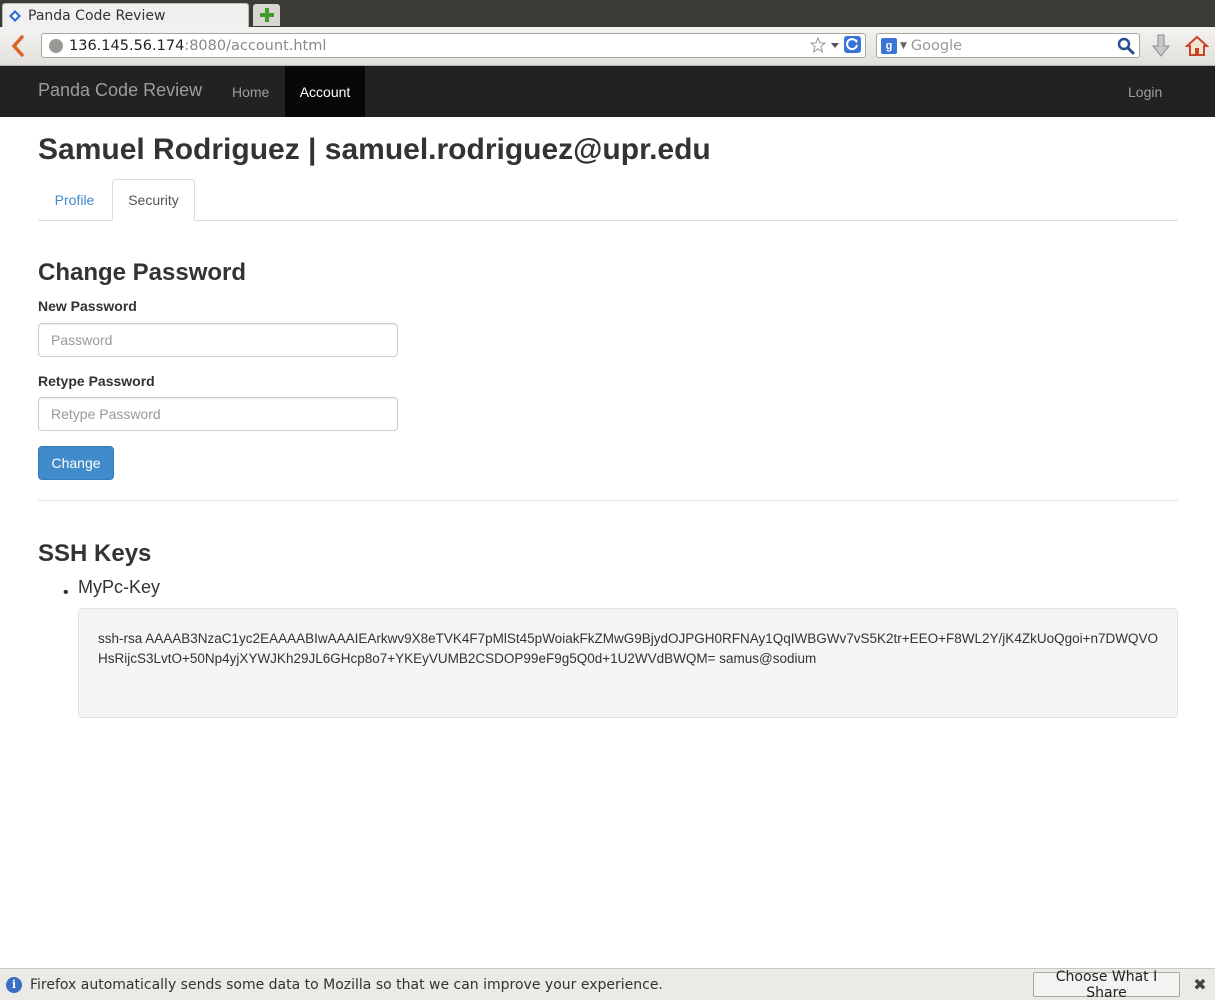 Image resolution: width=1215 pixels, height=1000 pixels. I want to click on nav-home-link: Home, so click(250, 91).